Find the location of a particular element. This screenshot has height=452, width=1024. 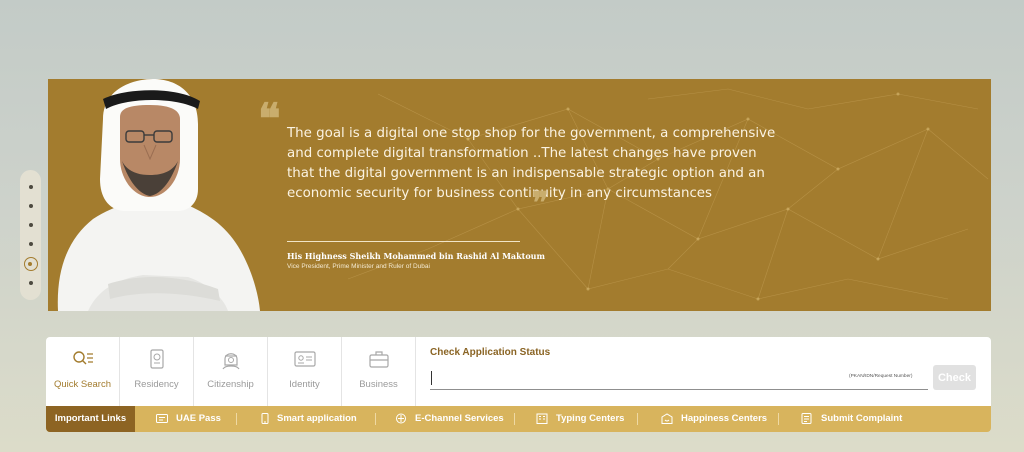

smartphone-icon is located at coordinates (265, 418).